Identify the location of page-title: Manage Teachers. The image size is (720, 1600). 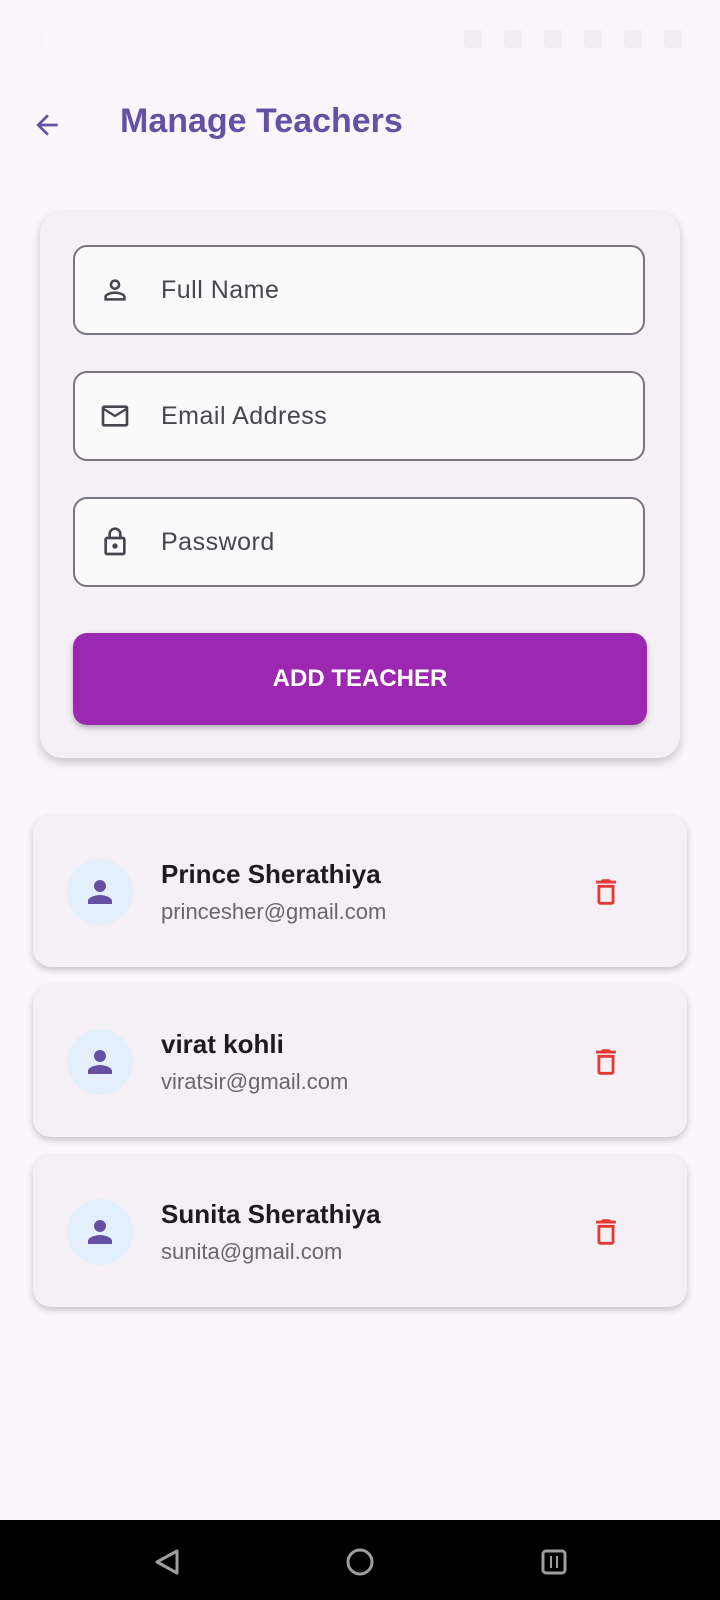
(261, 121).